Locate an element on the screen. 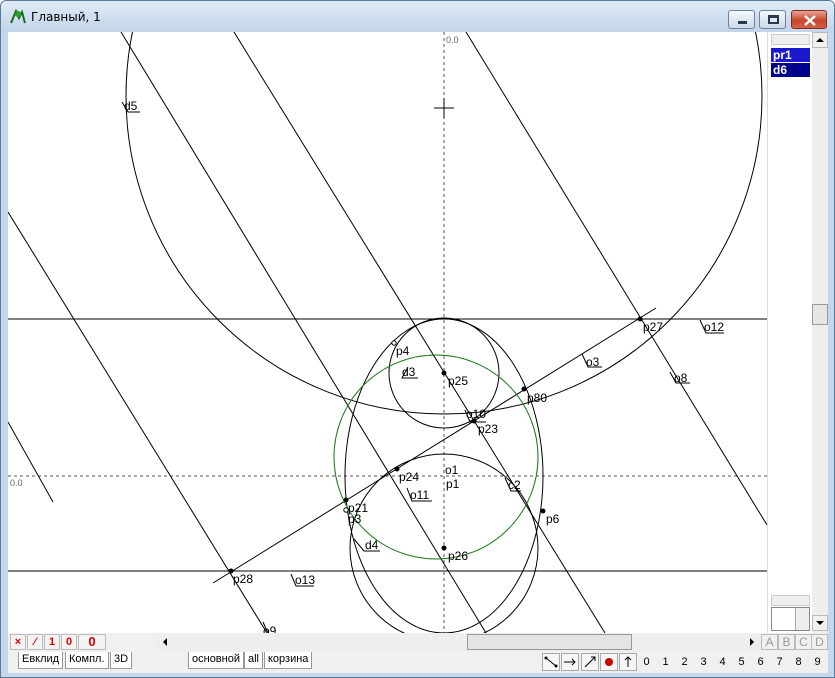  layer-panel: pr1 d6 is located at coordinates (789, 332).